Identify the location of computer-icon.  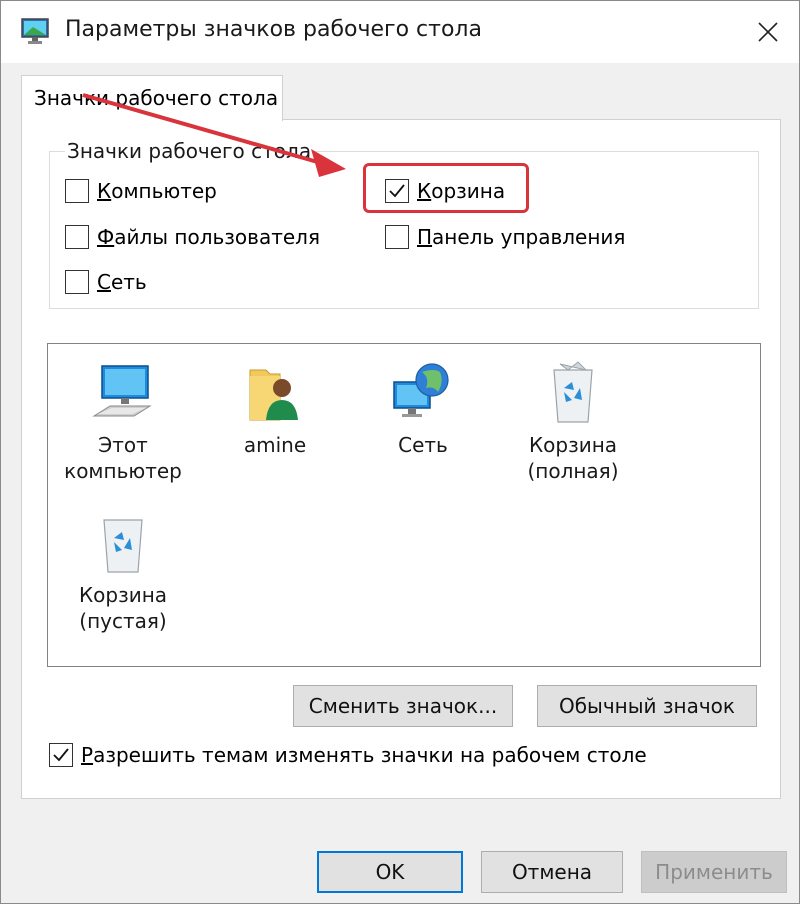
(122, 391).